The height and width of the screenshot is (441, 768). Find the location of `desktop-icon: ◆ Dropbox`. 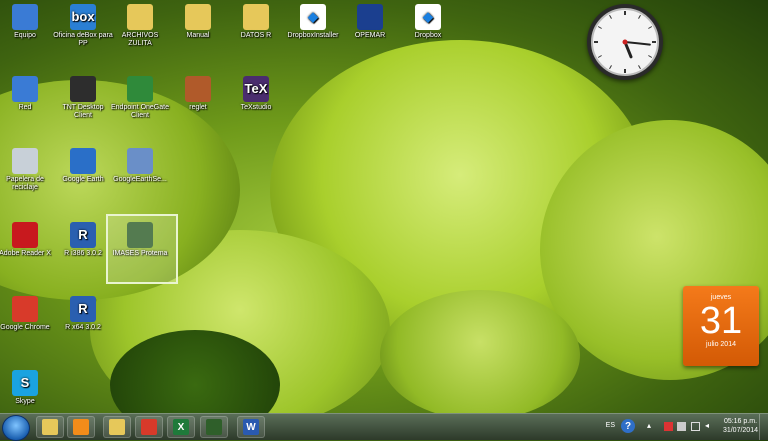

desktop-icon: ◆ Dropbox is located at coordinates (428, 22).